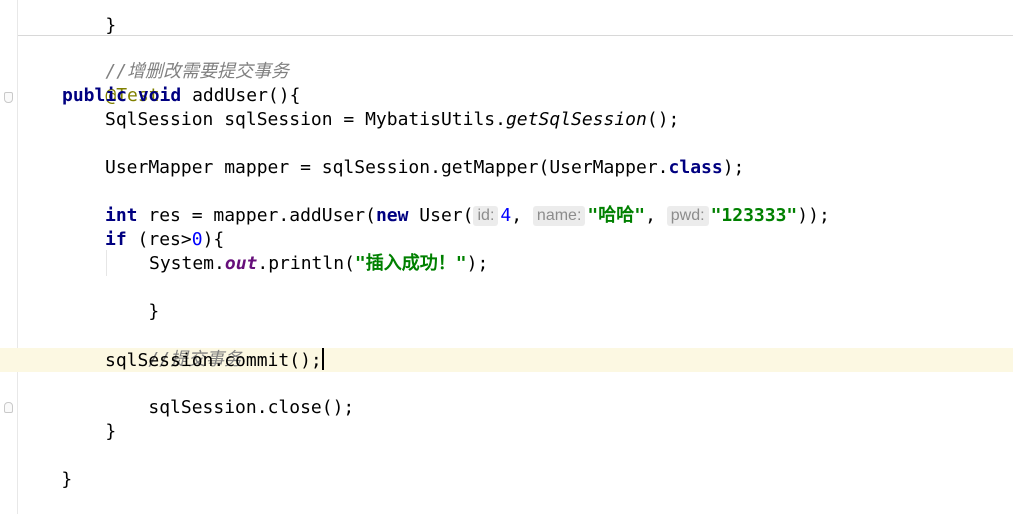 This screenshot has height=516, width=1013. I want to click on code-text: .println(, so click(306, 263).